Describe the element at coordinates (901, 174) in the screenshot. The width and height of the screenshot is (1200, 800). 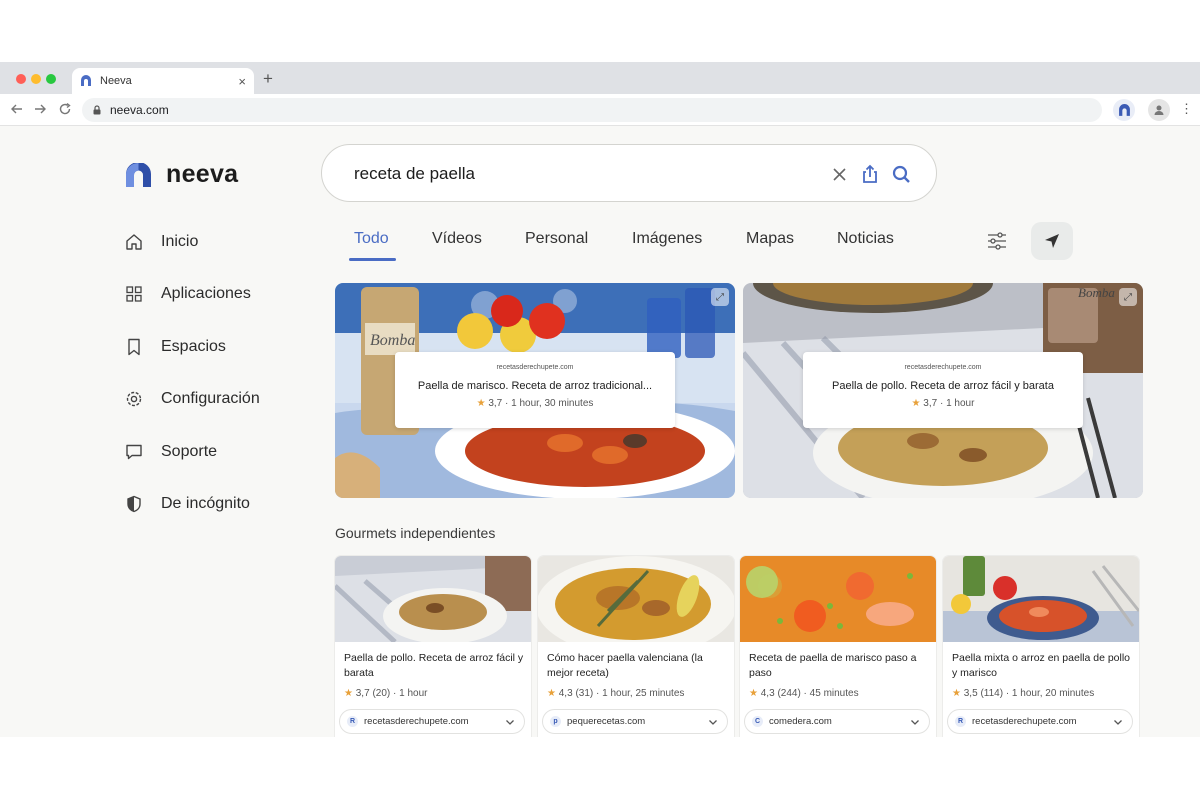
I see `search-icon` at that location.